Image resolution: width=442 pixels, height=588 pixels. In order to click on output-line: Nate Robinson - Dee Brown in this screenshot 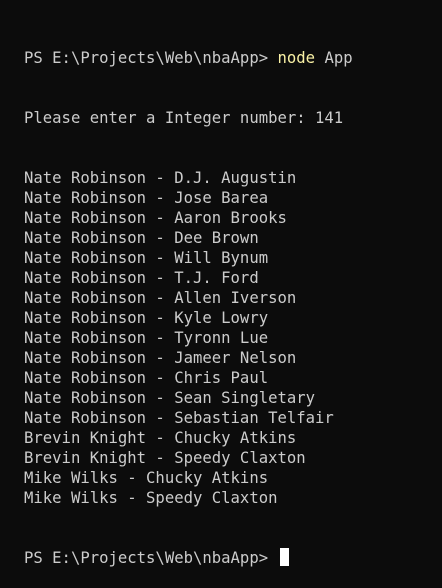, I will do `click(141, 238)`.